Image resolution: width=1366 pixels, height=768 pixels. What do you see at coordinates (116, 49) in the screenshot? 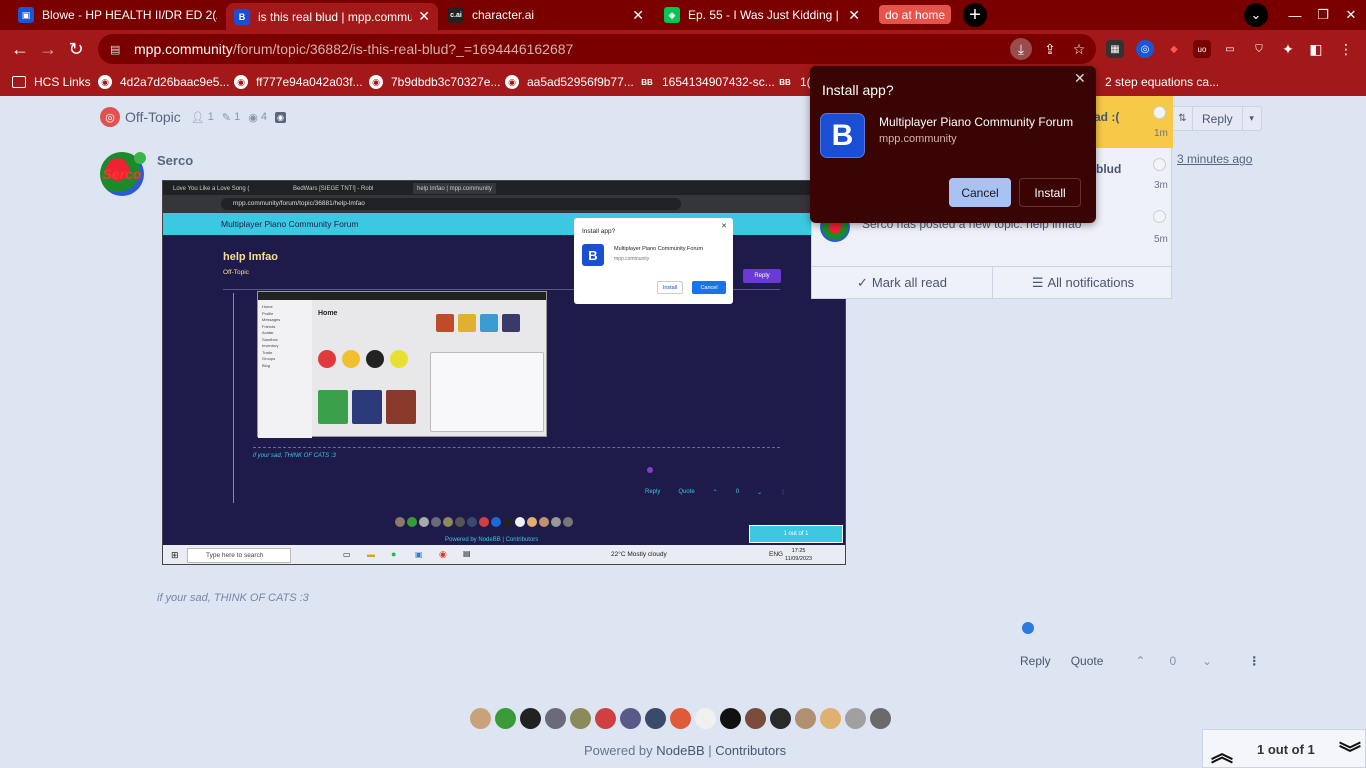
I see `site-info-icon: ▤` at bounding box center [116, 49].